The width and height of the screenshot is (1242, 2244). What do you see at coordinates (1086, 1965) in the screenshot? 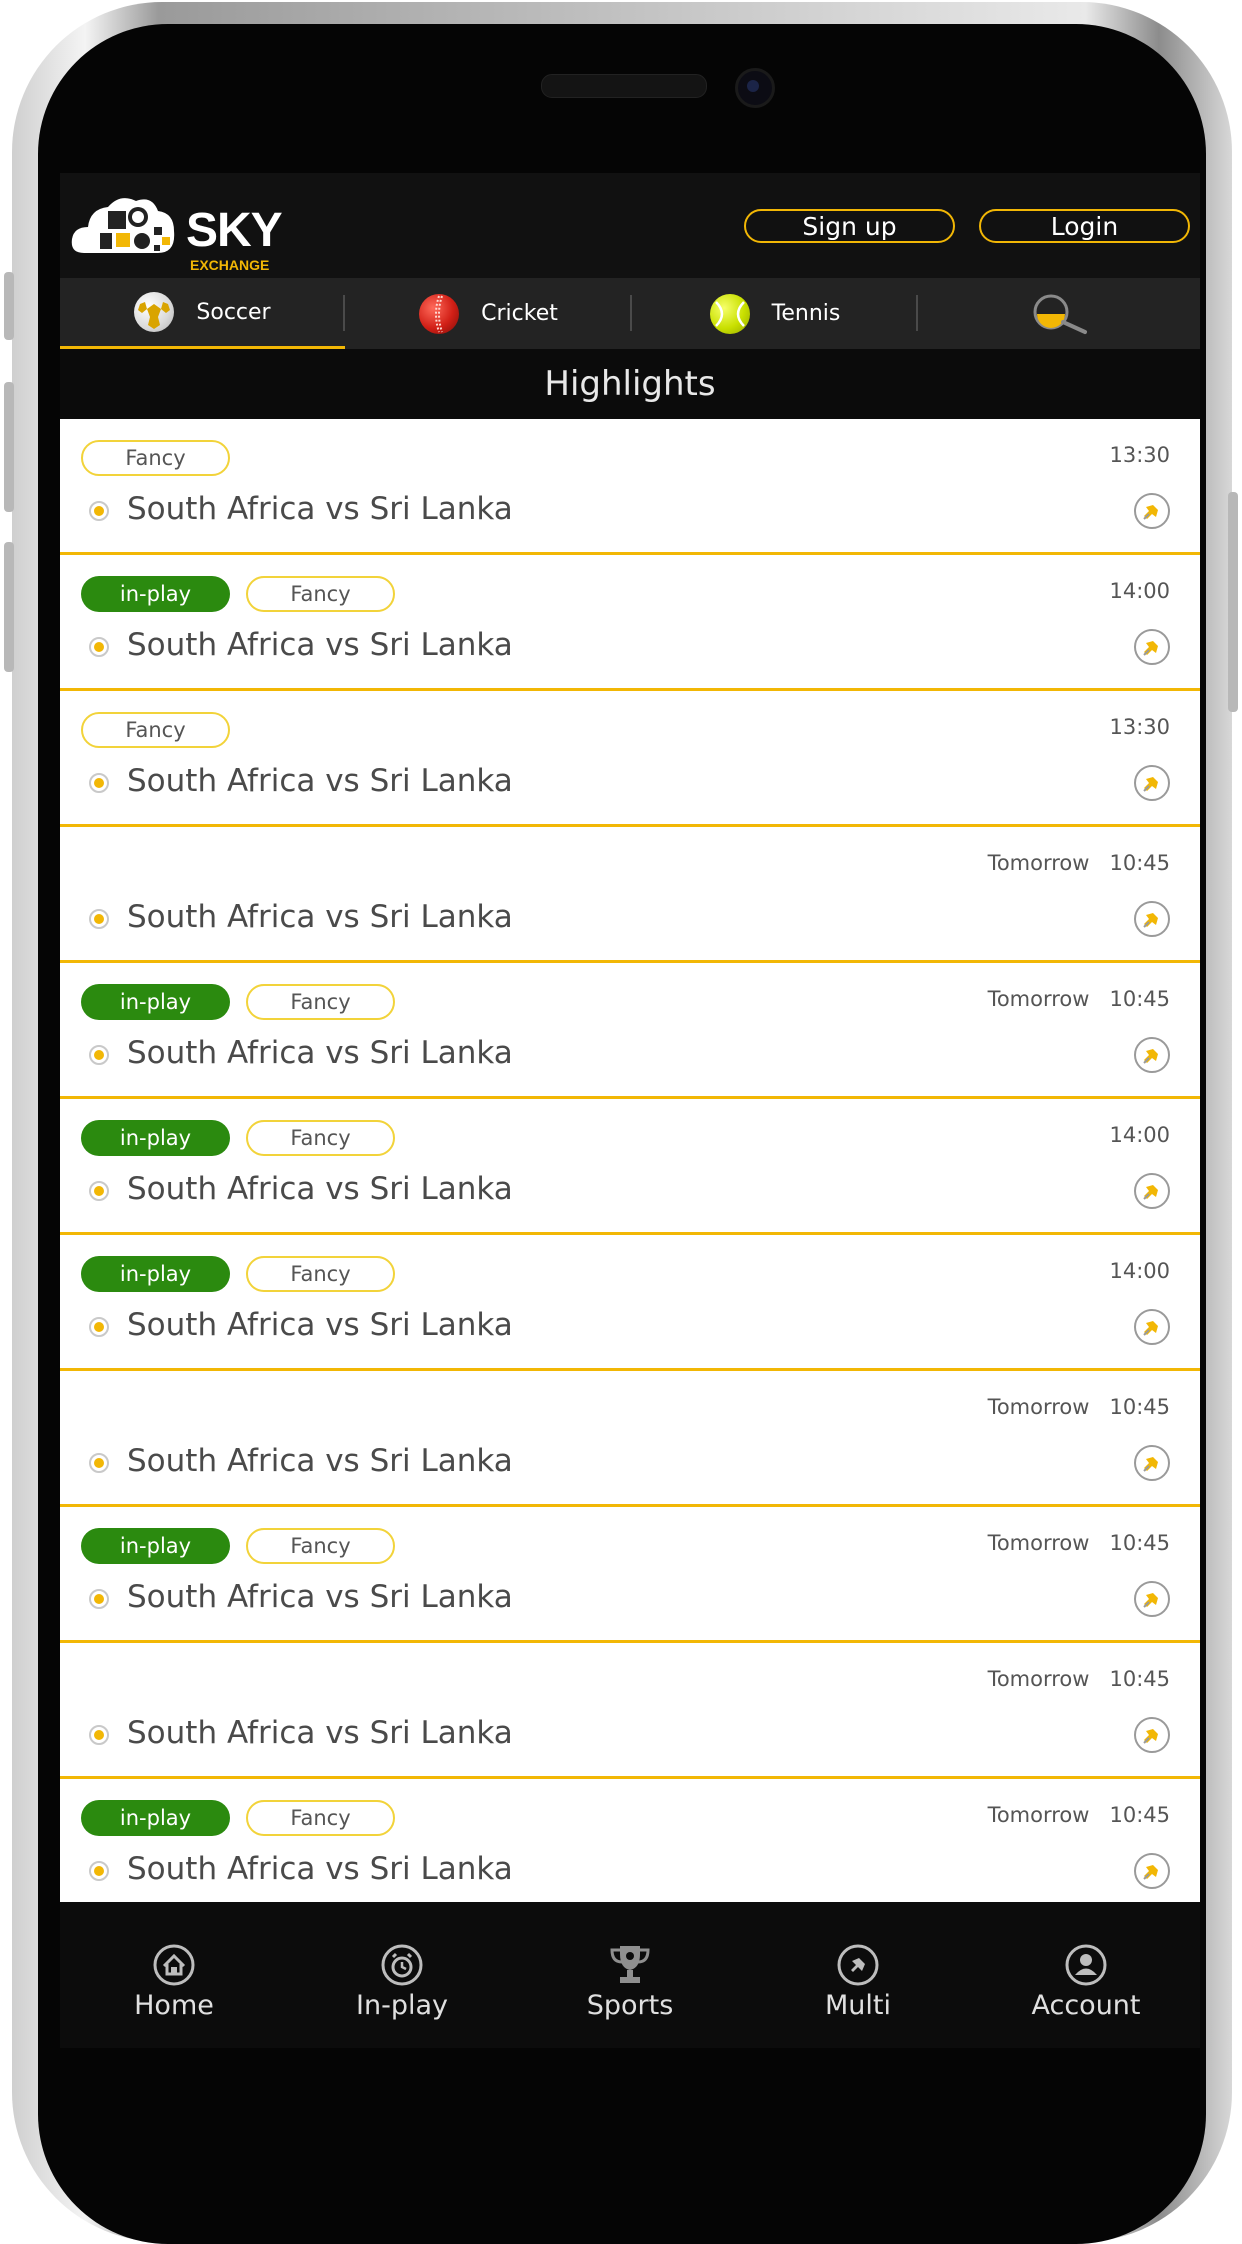
I see `account-icon` at bounding box center [1086, 1965].